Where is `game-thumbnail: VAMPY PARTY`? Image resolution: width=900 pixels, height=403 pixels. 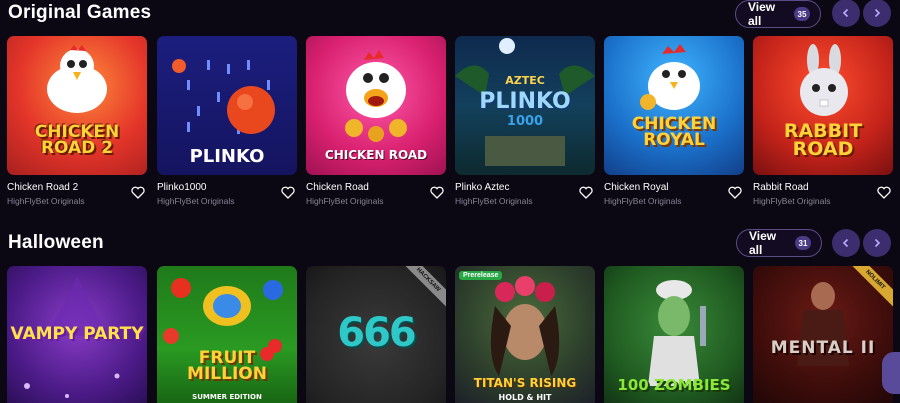
game-thumbnail: VAMPY PARTY is located at coordinates (77, 334).